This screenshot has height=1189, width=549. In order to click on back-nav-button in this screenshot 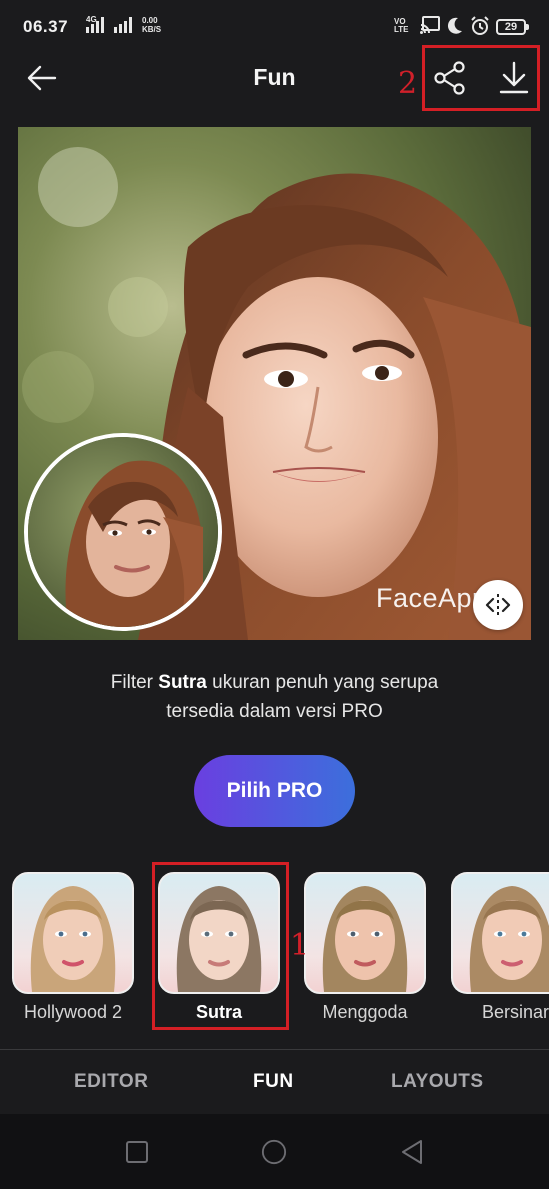, I will do `click(412, 1152)`.